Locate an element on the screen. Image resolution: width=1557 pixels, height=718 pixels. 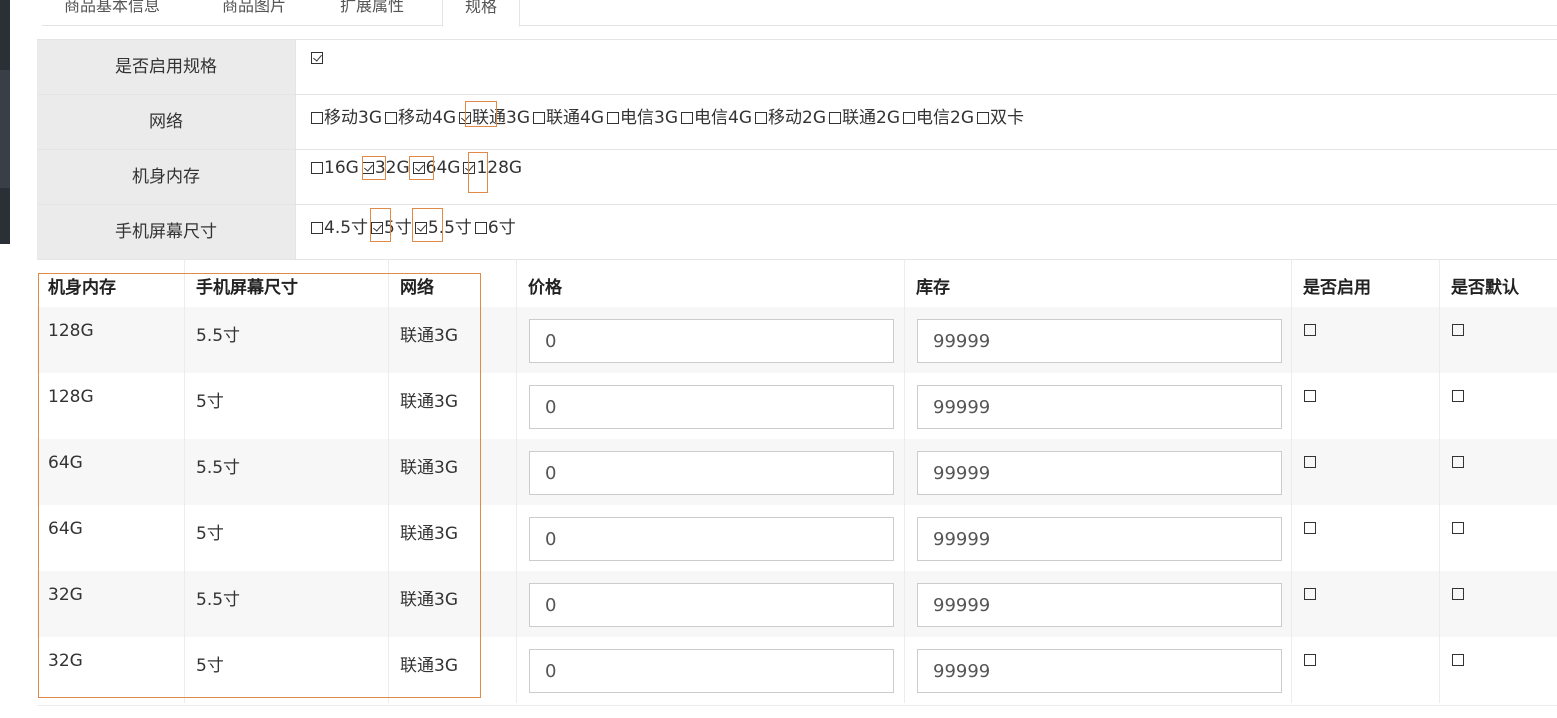
cell-memory: 128G is located at coordinates (111, 406).